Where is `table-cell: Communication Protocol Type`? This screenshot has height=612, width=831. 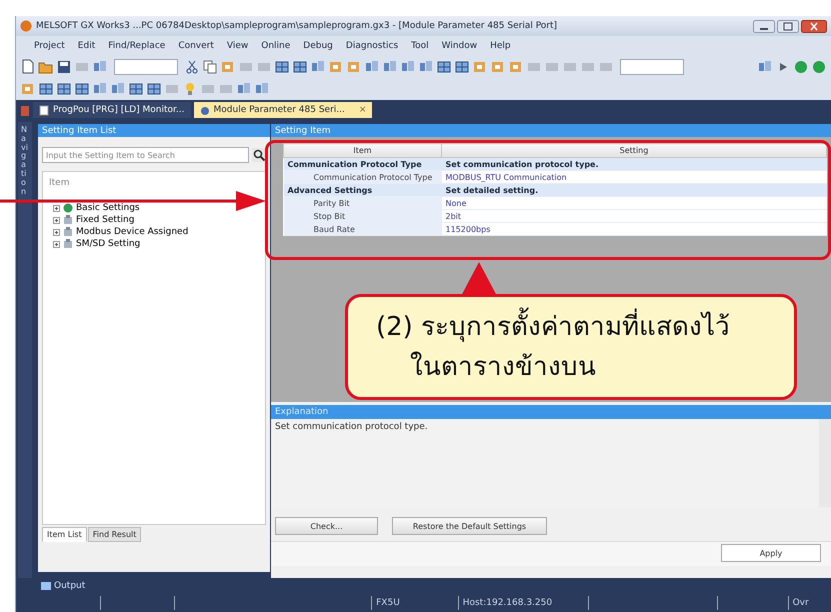 table-cell: Communication Protocol Type is located at coordinates (363, 177).